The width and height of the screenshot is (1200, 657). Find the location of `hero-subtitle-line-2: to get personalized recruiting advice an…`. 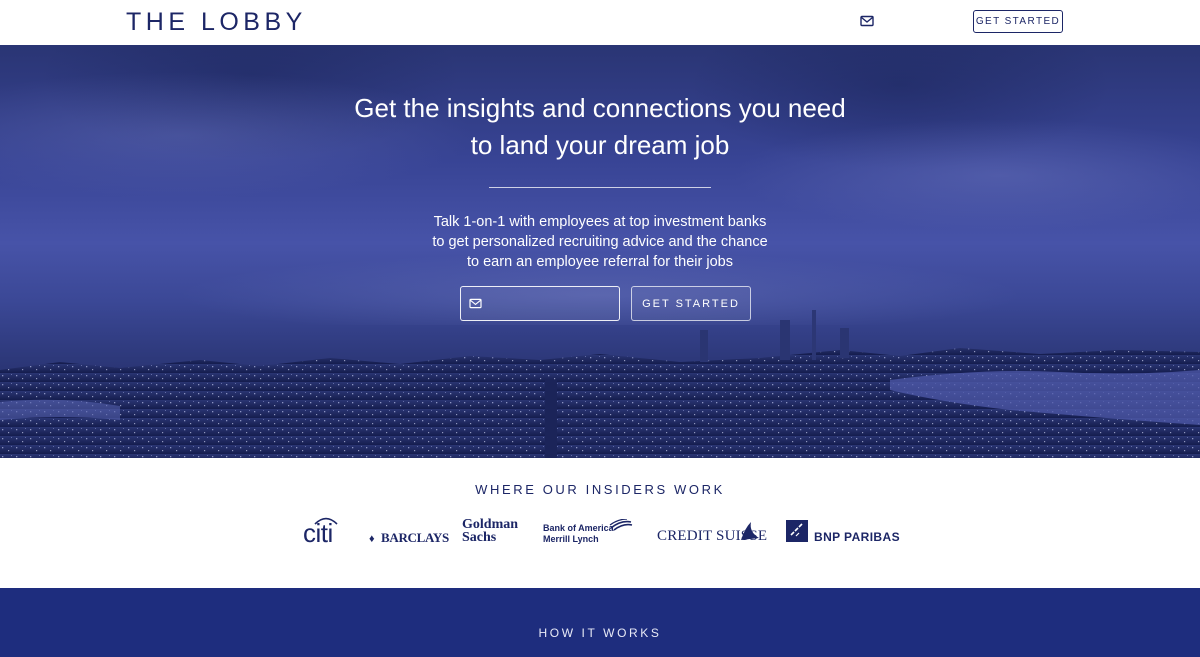

hero-subtitle-line-2: to get personalized recruiting advice an… is located at coordinates (600, 242).